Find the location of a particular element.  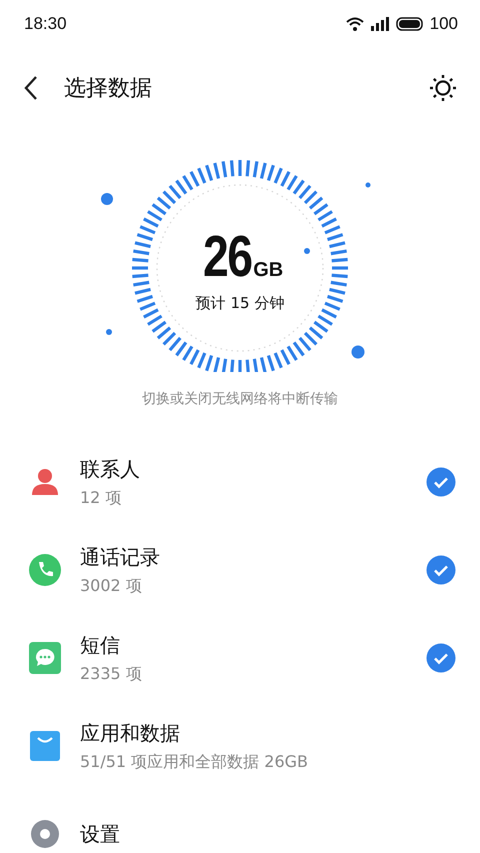

brightness-button is located at coordinates (443, 88).